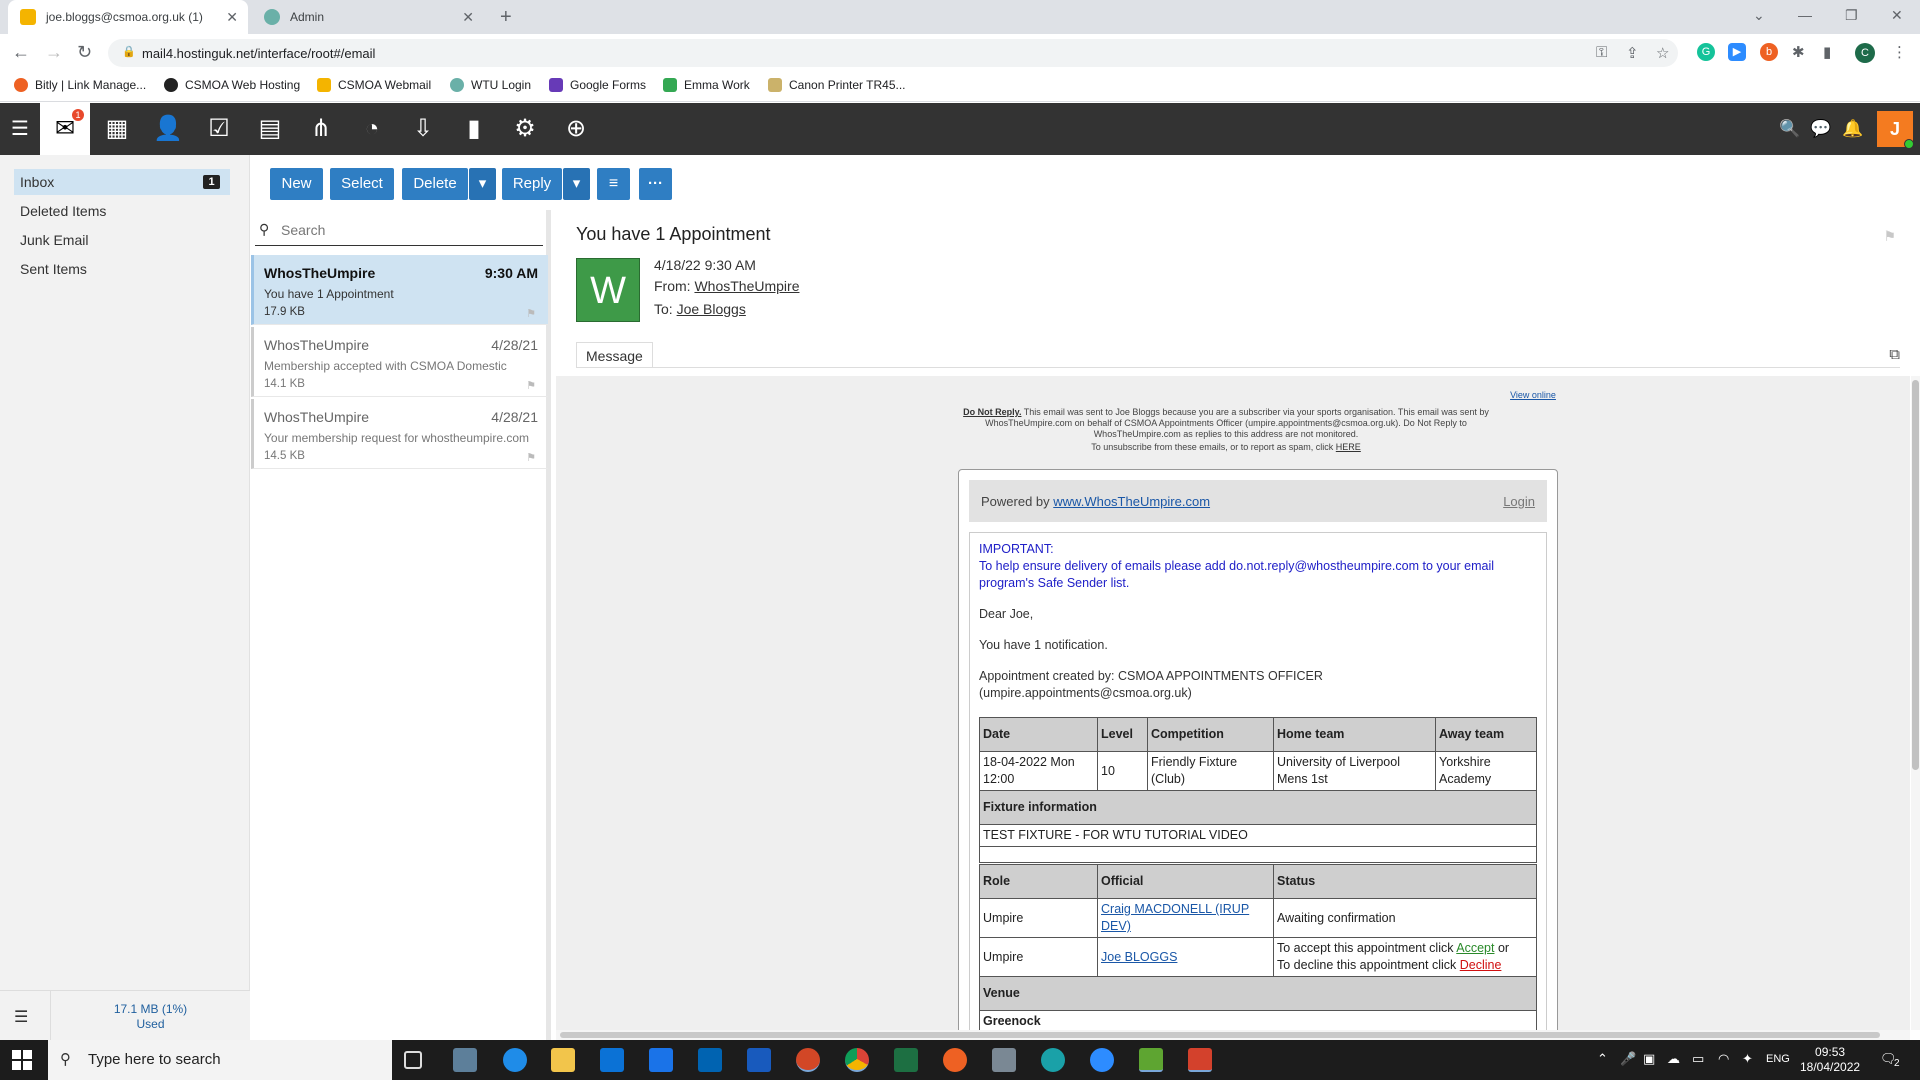 The image size is (1920, 1080). What do you see at coordinates (1632, 53) in the screenshot?
I see `share-icon: ⇪` at bounding box center [1632, 53].